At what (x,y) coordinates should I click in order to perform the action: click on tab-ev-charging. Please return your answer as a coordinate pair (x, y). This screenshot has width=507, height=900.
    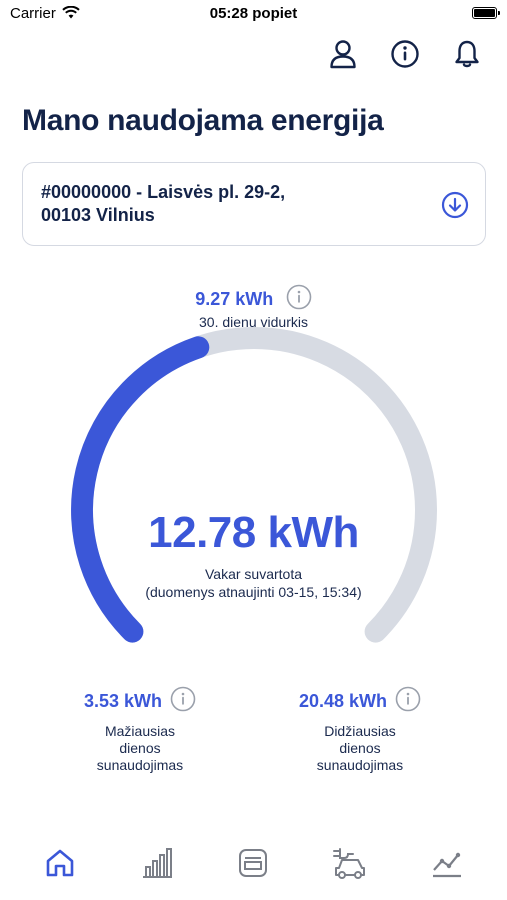
    Looking at the image, I should click on (350, 865).